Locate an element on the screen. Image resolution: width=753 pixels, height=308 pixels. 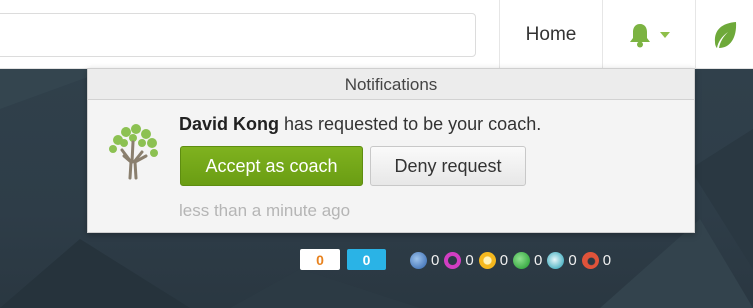
earth-badge-count: 0 is located at coordinates (493, 260).